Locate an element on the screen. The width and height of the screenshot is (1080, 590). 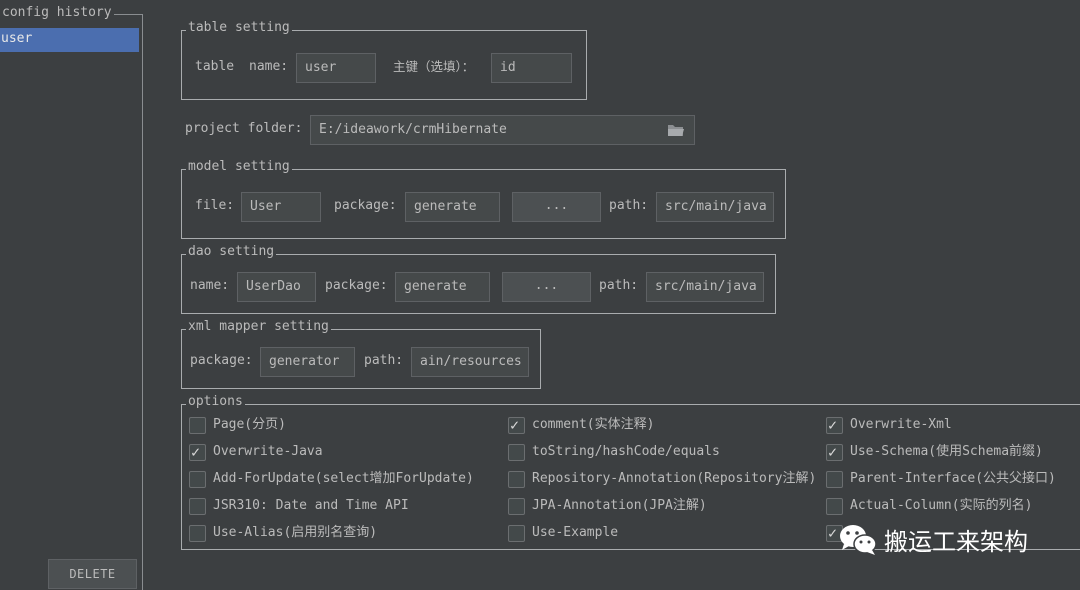
option-label: Parent-Interface(公共父接口) is located at coordinates (953, 478).